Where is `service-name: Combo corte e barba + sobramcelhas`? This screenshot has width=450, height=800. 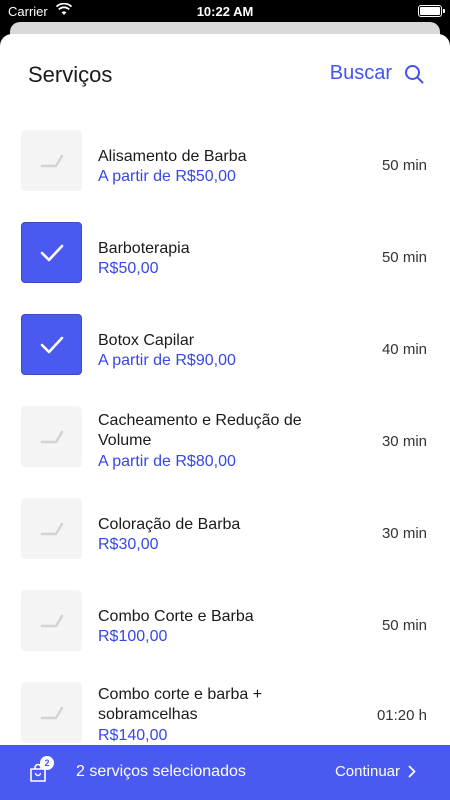
service-name: Combo corte e barba + sobramcelhas is located at coordinates (180, 704).